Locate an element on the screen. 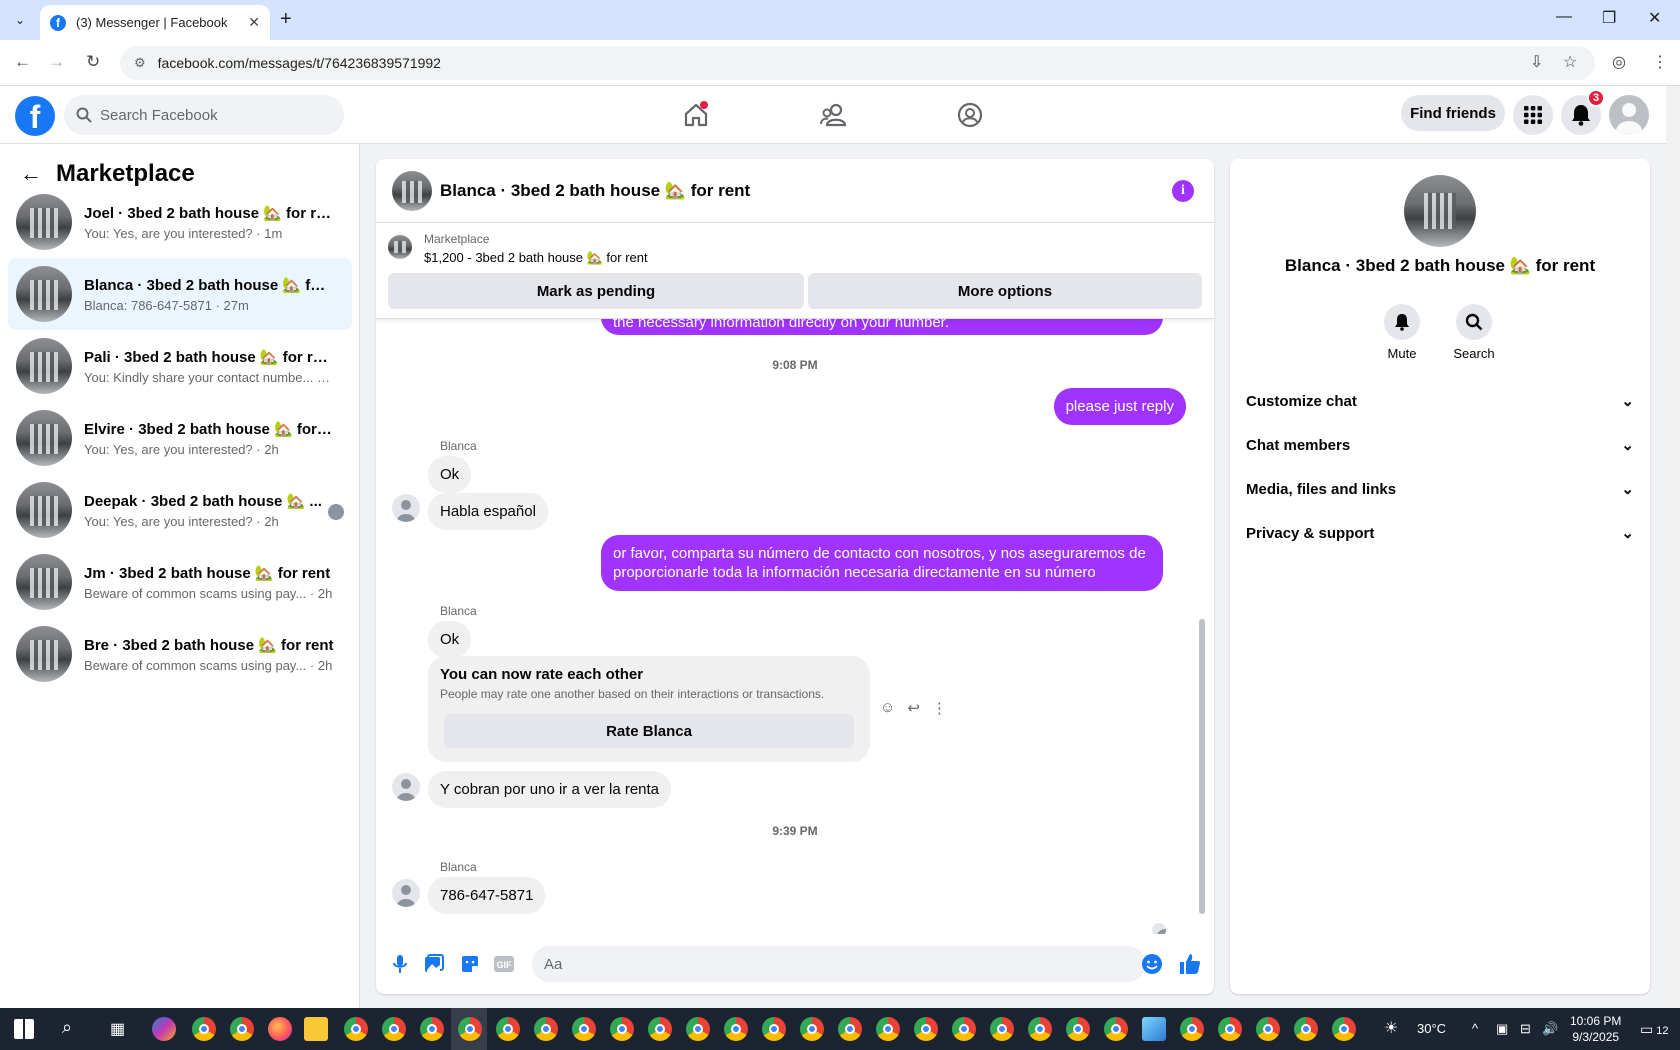 This screenshot has width=1680, height=1050. customize-chat-row: Customize chat ⌄ is located at coordinates (1440, 401).